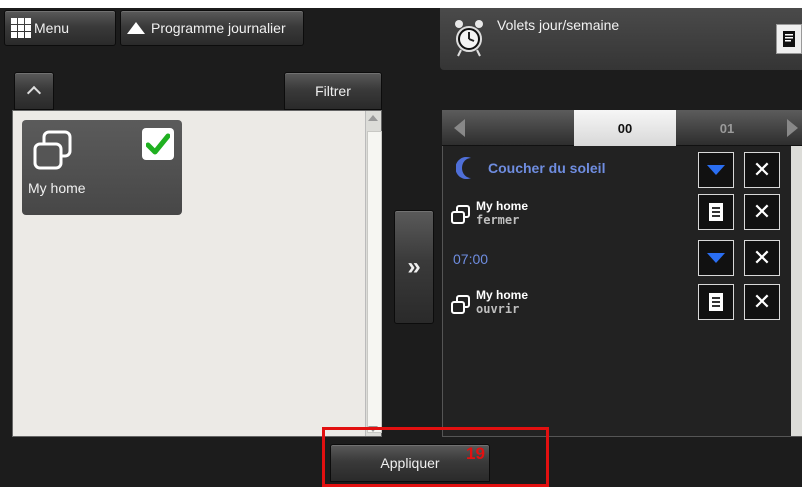 The width and height of the screenshot is (802, 487). What do you see at coordinates (52, 150) in the screenshot?
I see `home-group-icon` at bounding box center [52, 150].